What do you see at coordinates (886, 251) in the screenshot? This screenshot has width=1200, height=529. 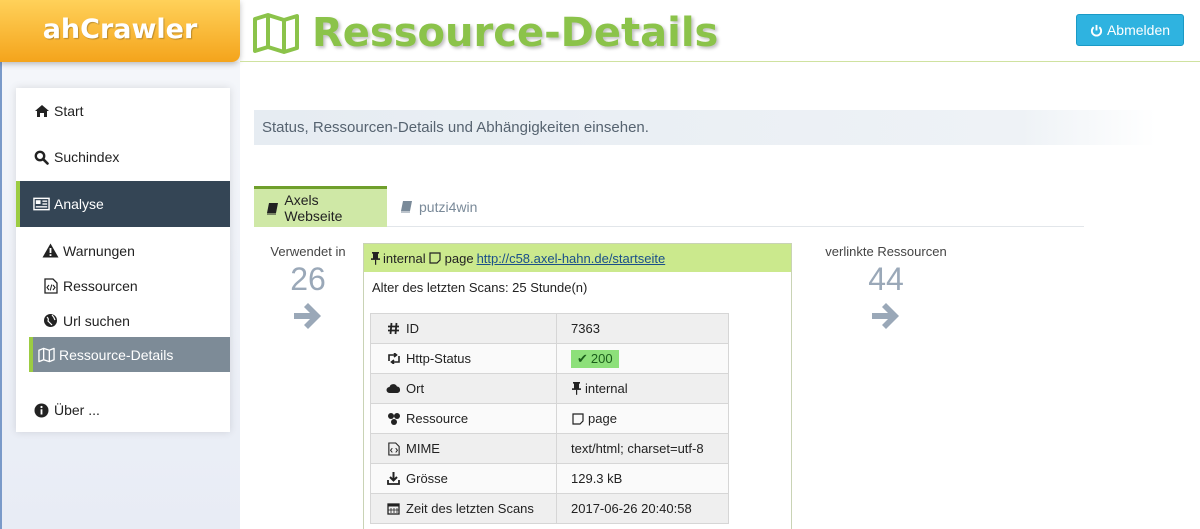 I see `linked-label: verlinkte Ressourcen` at bounding box center [886, 251].